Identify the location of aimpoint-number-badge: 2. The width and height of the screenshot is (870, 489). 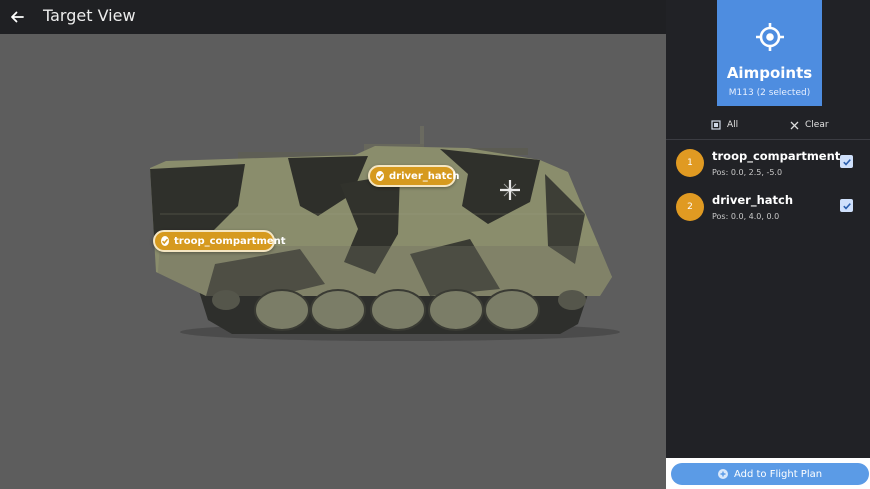
(690, 207).